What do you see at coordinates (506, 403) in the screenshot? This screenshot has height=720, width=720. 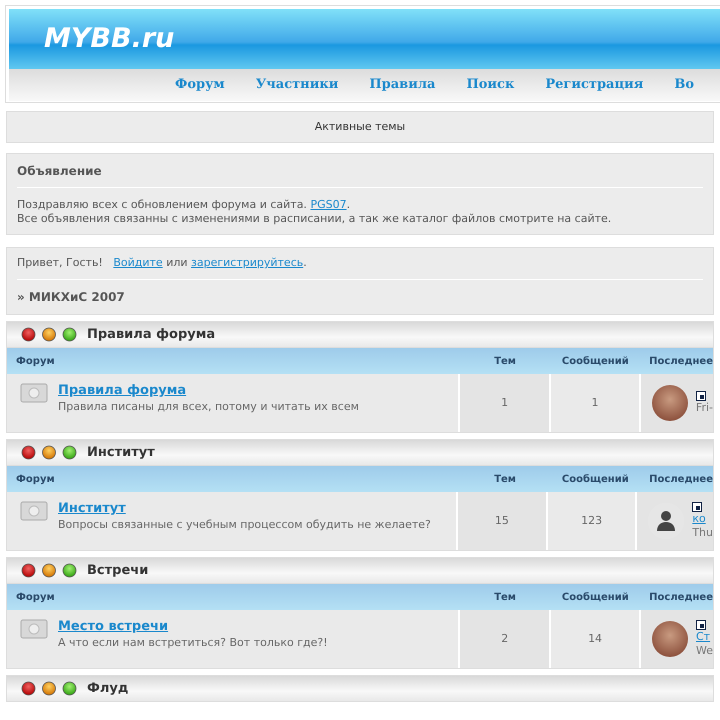 I see `table-cell: 1` at bounding box center [506, 403].